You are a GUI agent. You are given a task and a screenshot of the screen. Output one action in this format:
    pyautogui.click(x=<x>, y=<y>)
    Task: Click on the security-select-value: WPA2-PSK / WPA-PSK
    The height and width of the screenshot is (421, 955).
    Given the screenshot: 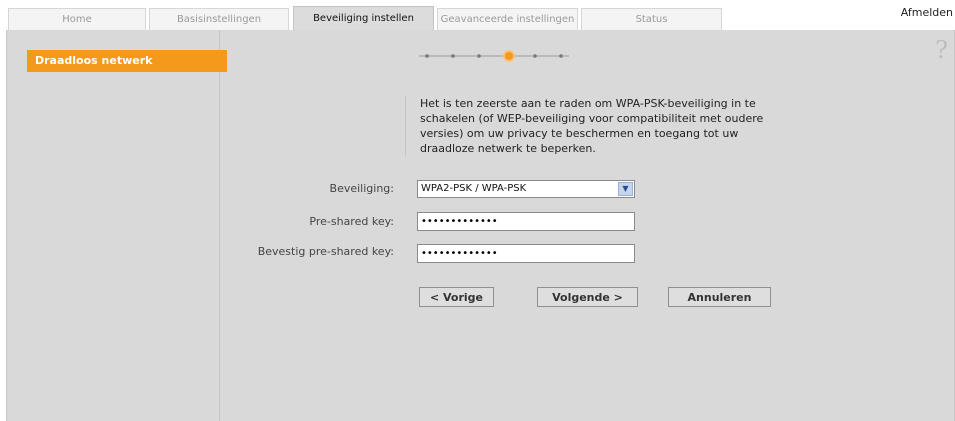 What is the action you would take?
    pyautogui.click(x=474, y=188)
    